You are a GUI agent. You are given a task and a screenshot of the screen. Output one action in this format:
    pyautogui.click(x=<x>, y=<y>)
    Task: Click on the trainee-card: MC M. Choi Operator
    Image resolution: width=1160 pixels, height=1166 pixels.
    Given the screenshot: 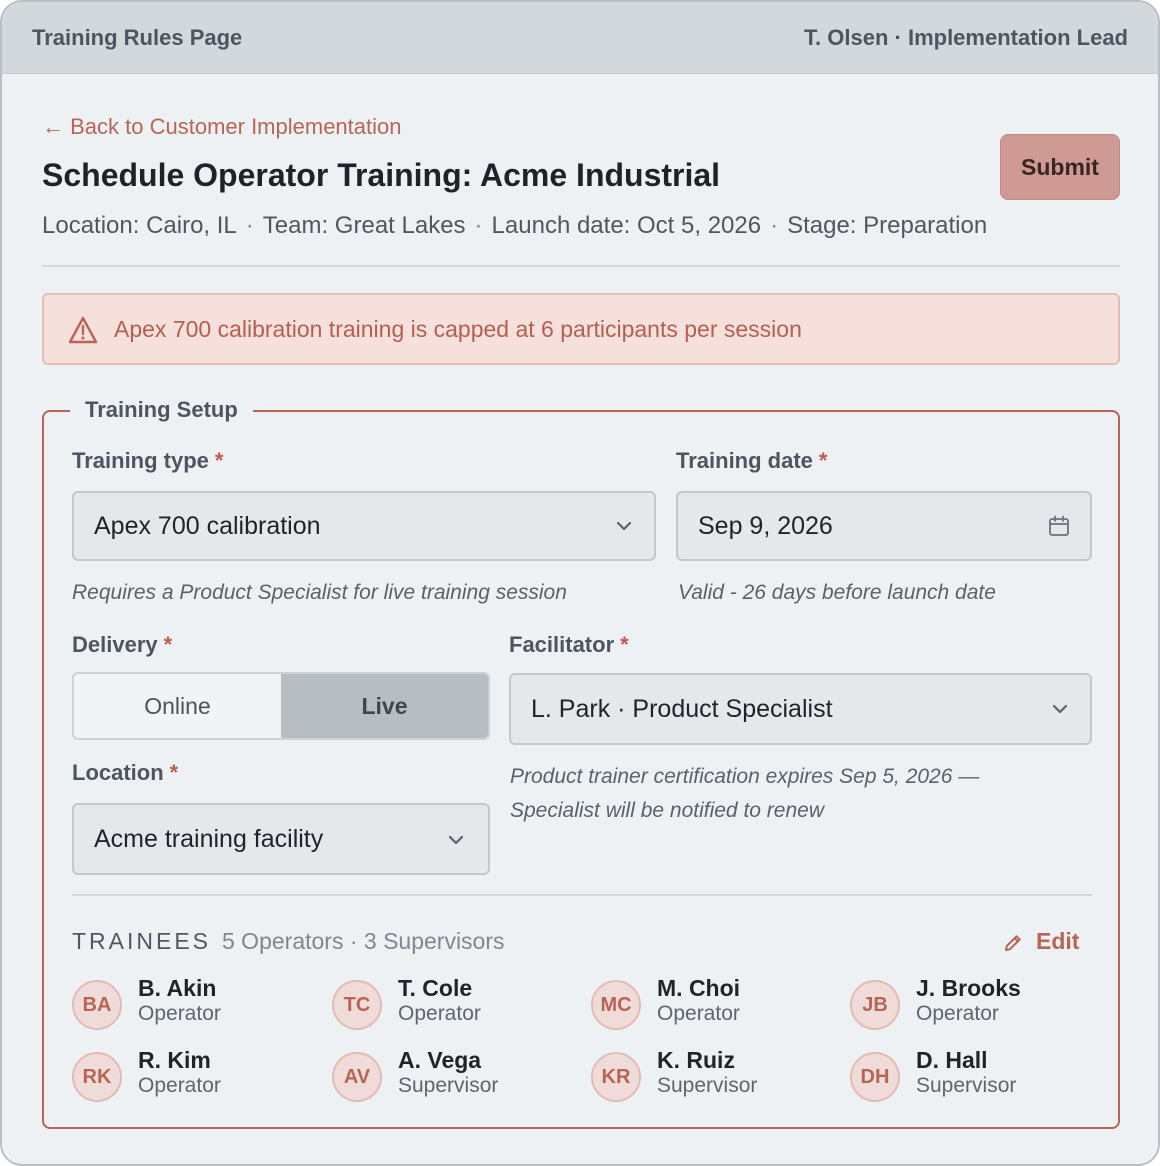 What is the action you would take?
    pyautogui.click(x=711, y=1004)
    